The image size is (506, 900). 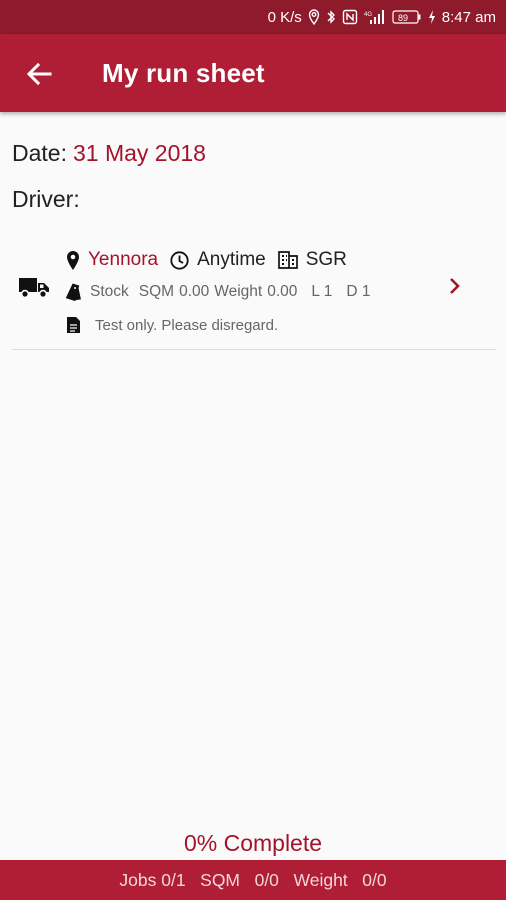 I want to click on date-row: Date: 31 May 2018, so click(x=109, y=153).